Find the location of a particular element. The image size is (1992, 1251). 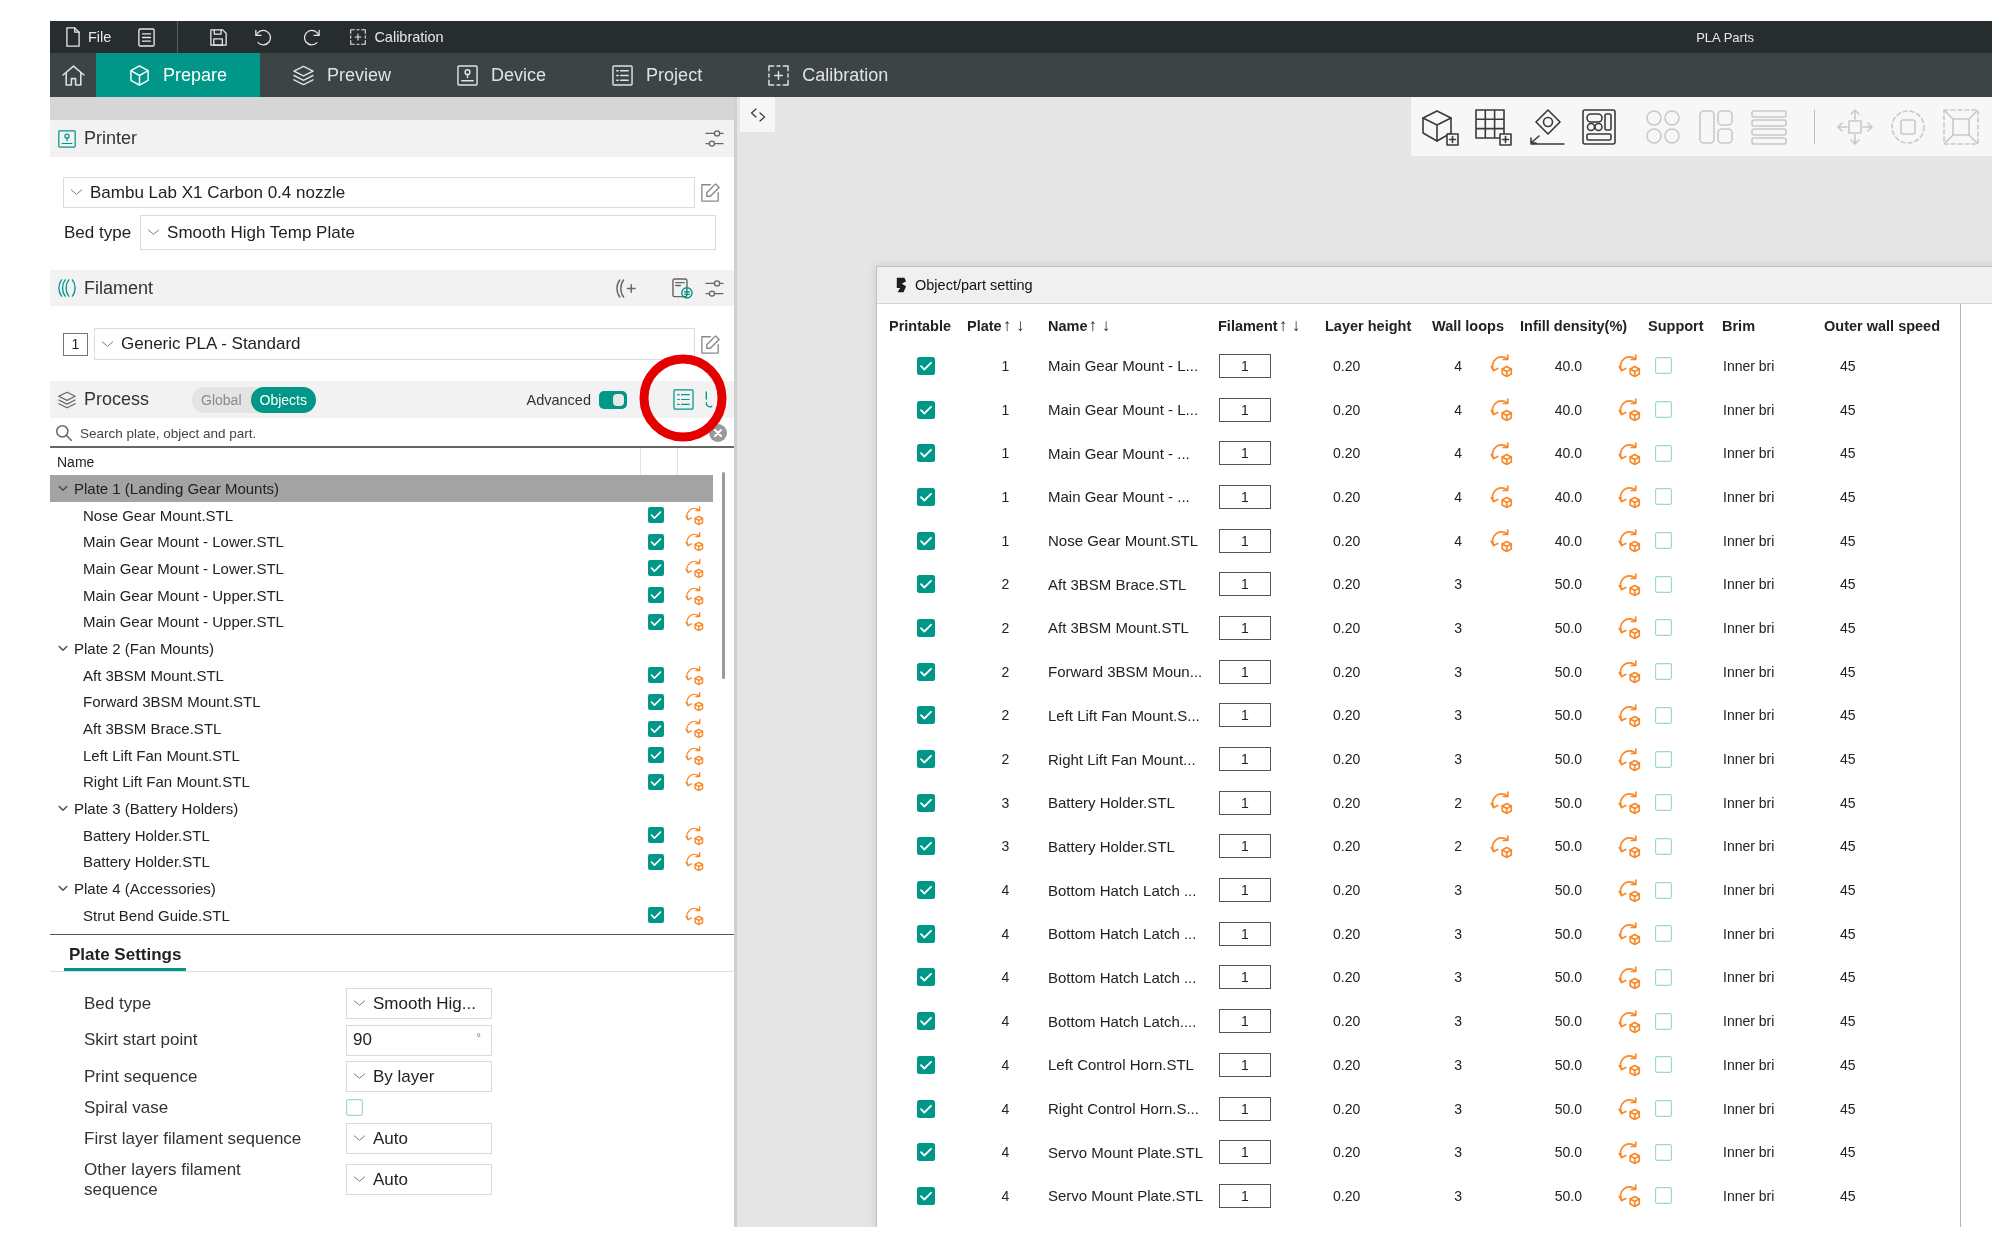

tab: Calibration is located at coordinates (828, 75).